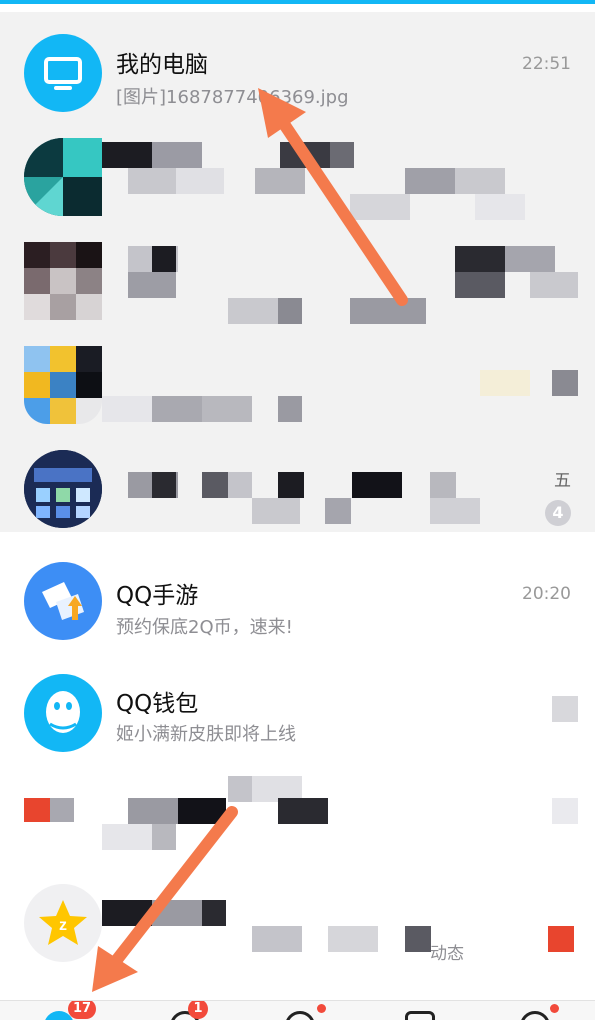  Describe the element at coordinates (63, 601) in the screenshot. I see `qq-game-icon` at that location.